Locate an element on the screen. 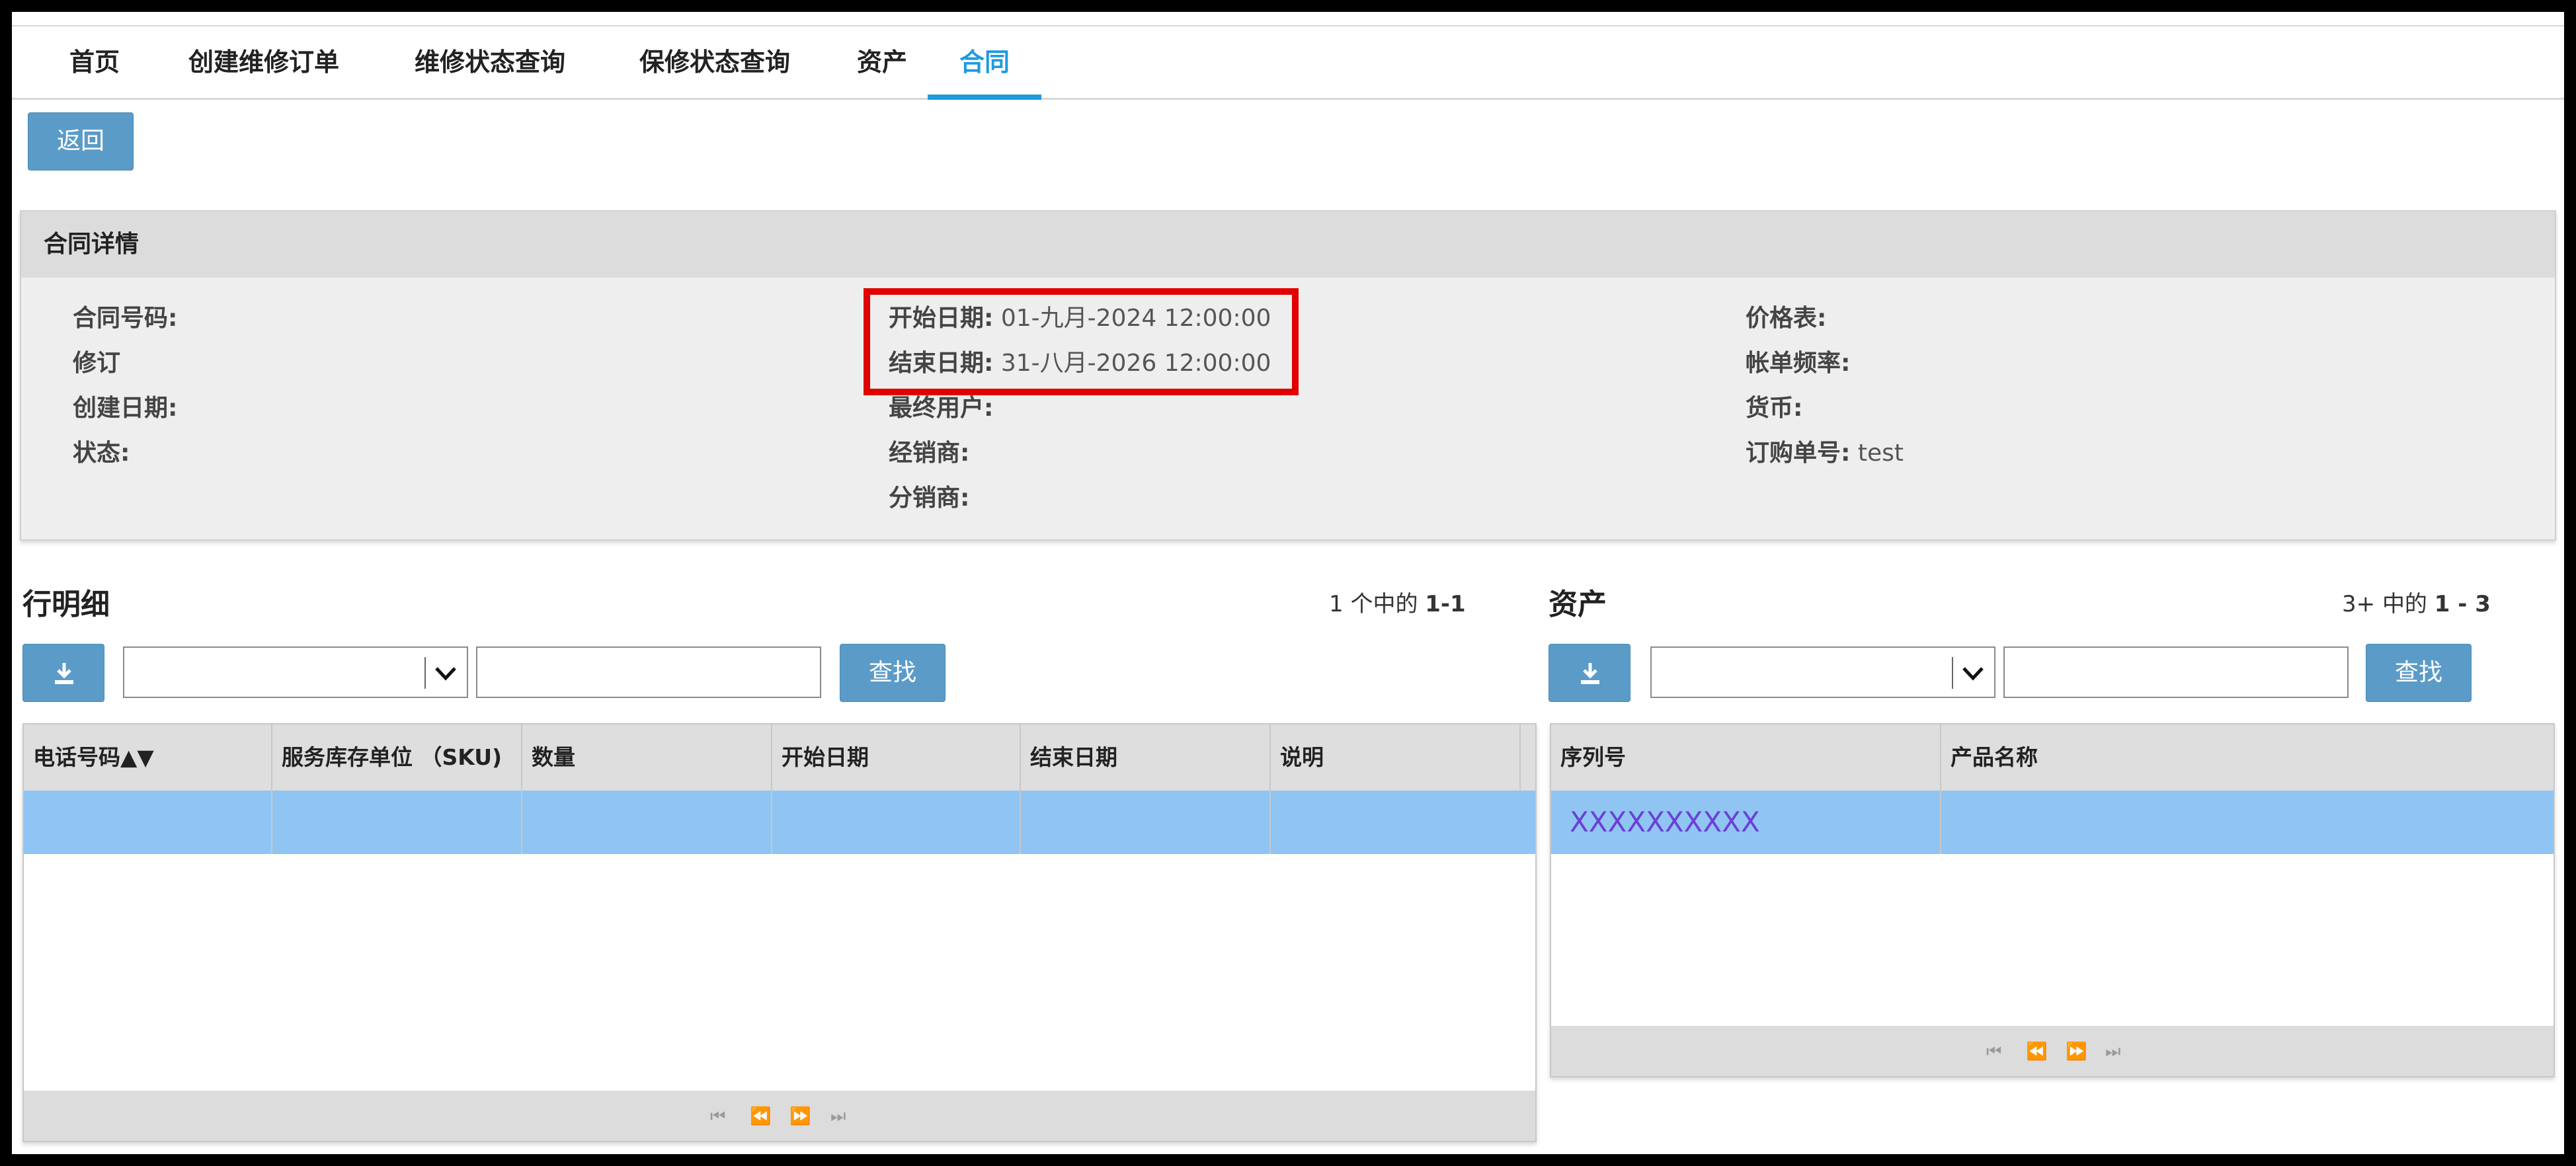  tab-create-repair-order: 创建维修订单 is located at coordinates (264, 62).